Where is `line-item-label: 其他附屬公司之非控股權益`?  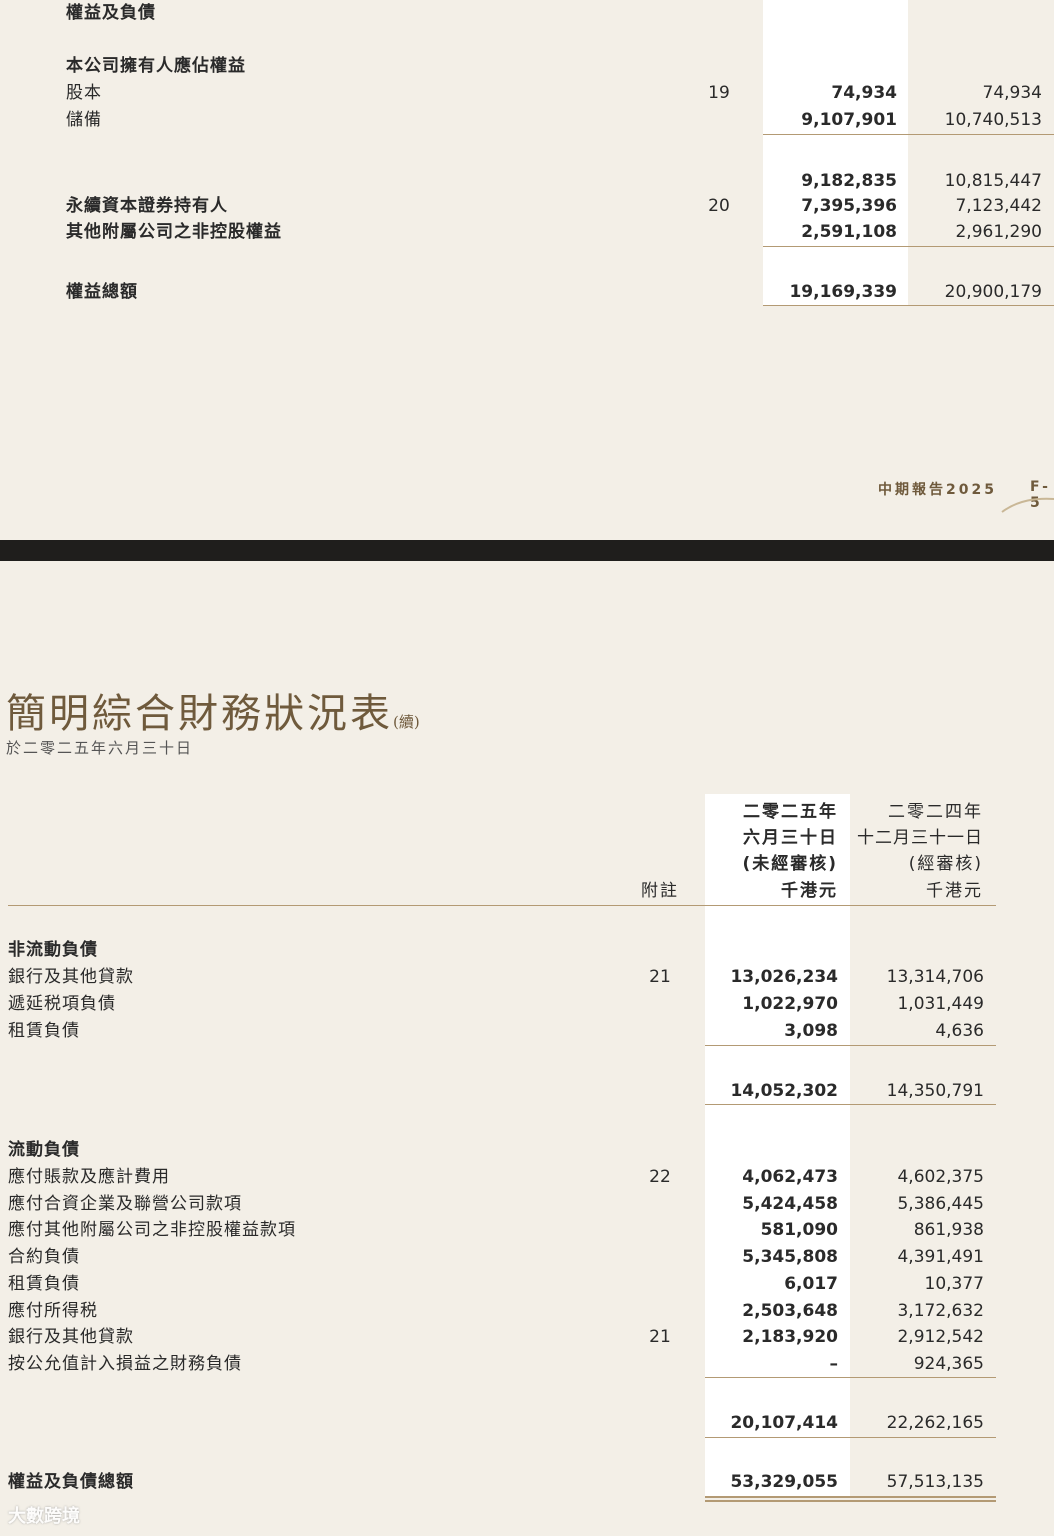 line-item-label: 其他附屬公司之非控股權益 is located at coordinates (174, 232).